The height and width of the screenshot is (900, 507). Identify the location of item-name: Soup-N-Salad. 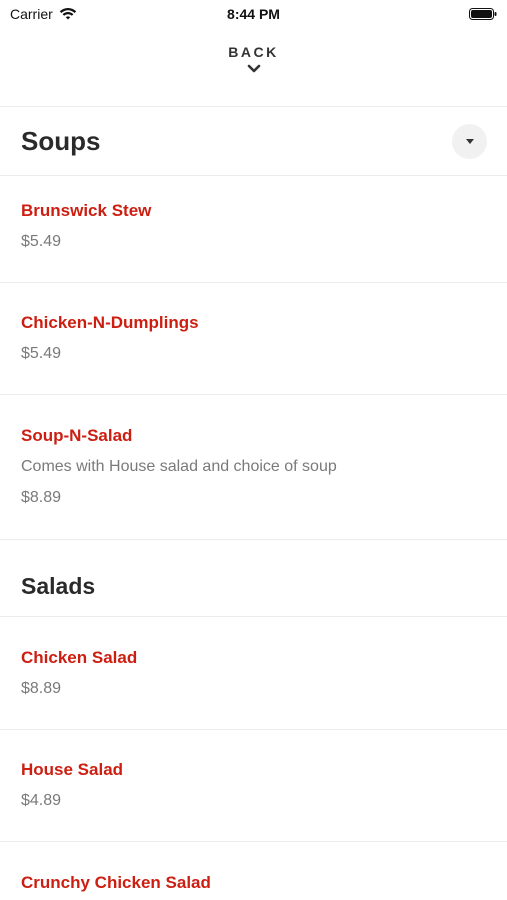
(77, 435).